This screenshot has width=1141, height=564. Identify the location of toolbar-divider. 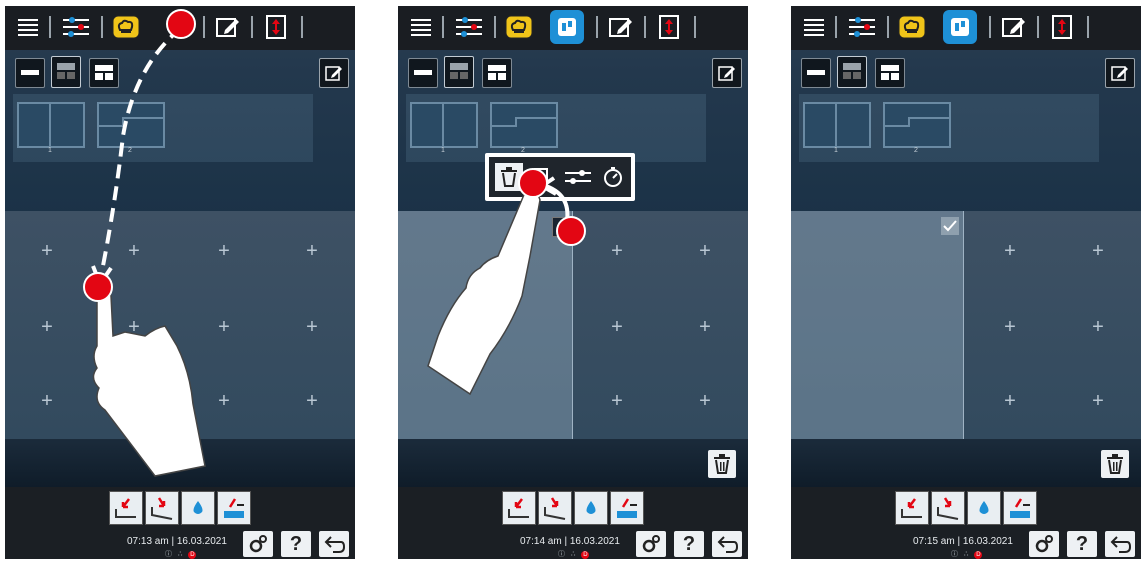
(204, 27).